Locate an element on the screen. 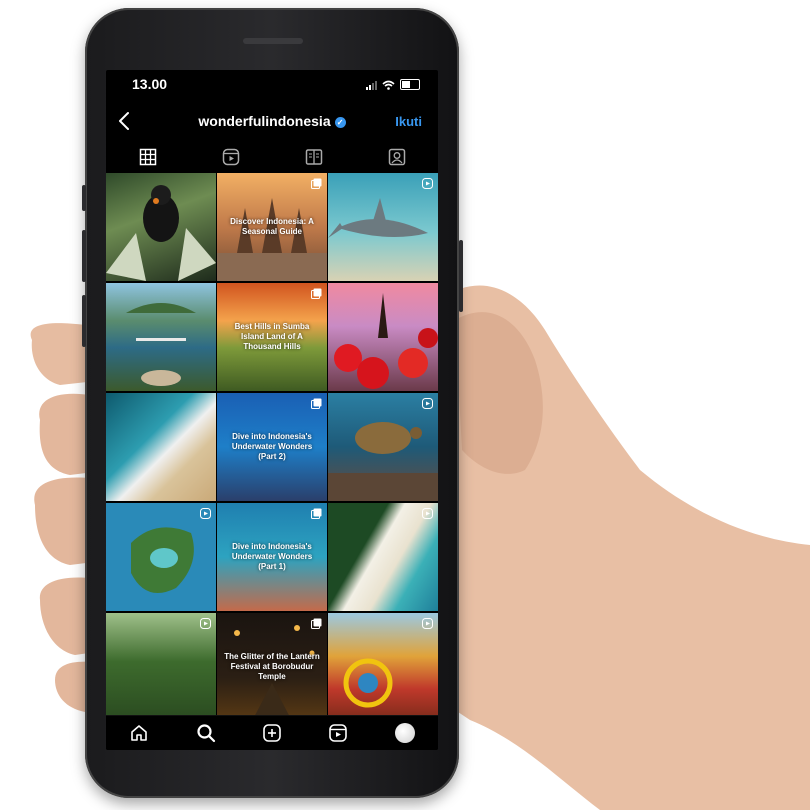 The width and height of the screenshot is (810, 810). grid-post: Discover Indonesia: A Seasonal Guide is located at coordinates (272, 227).